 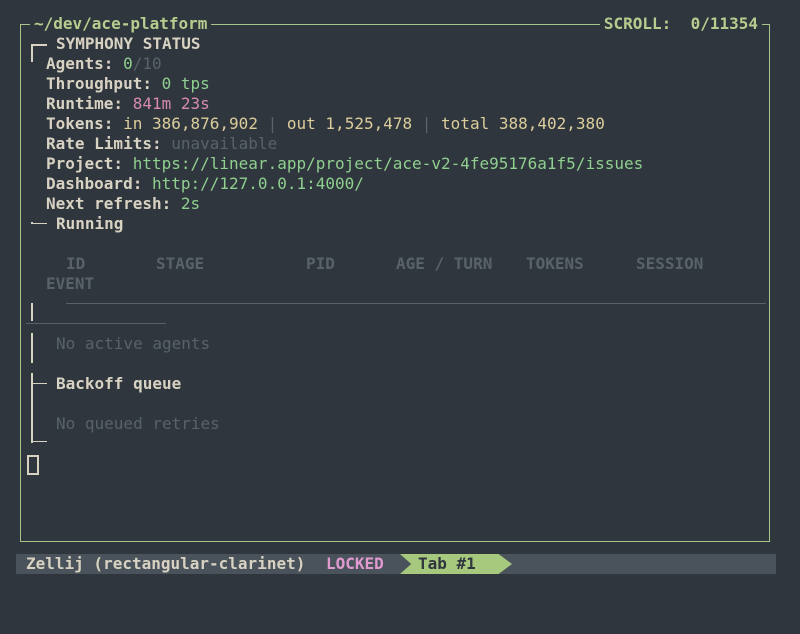 I want to click on refresh-label: Next refresh:, so click(x=109, y=203).